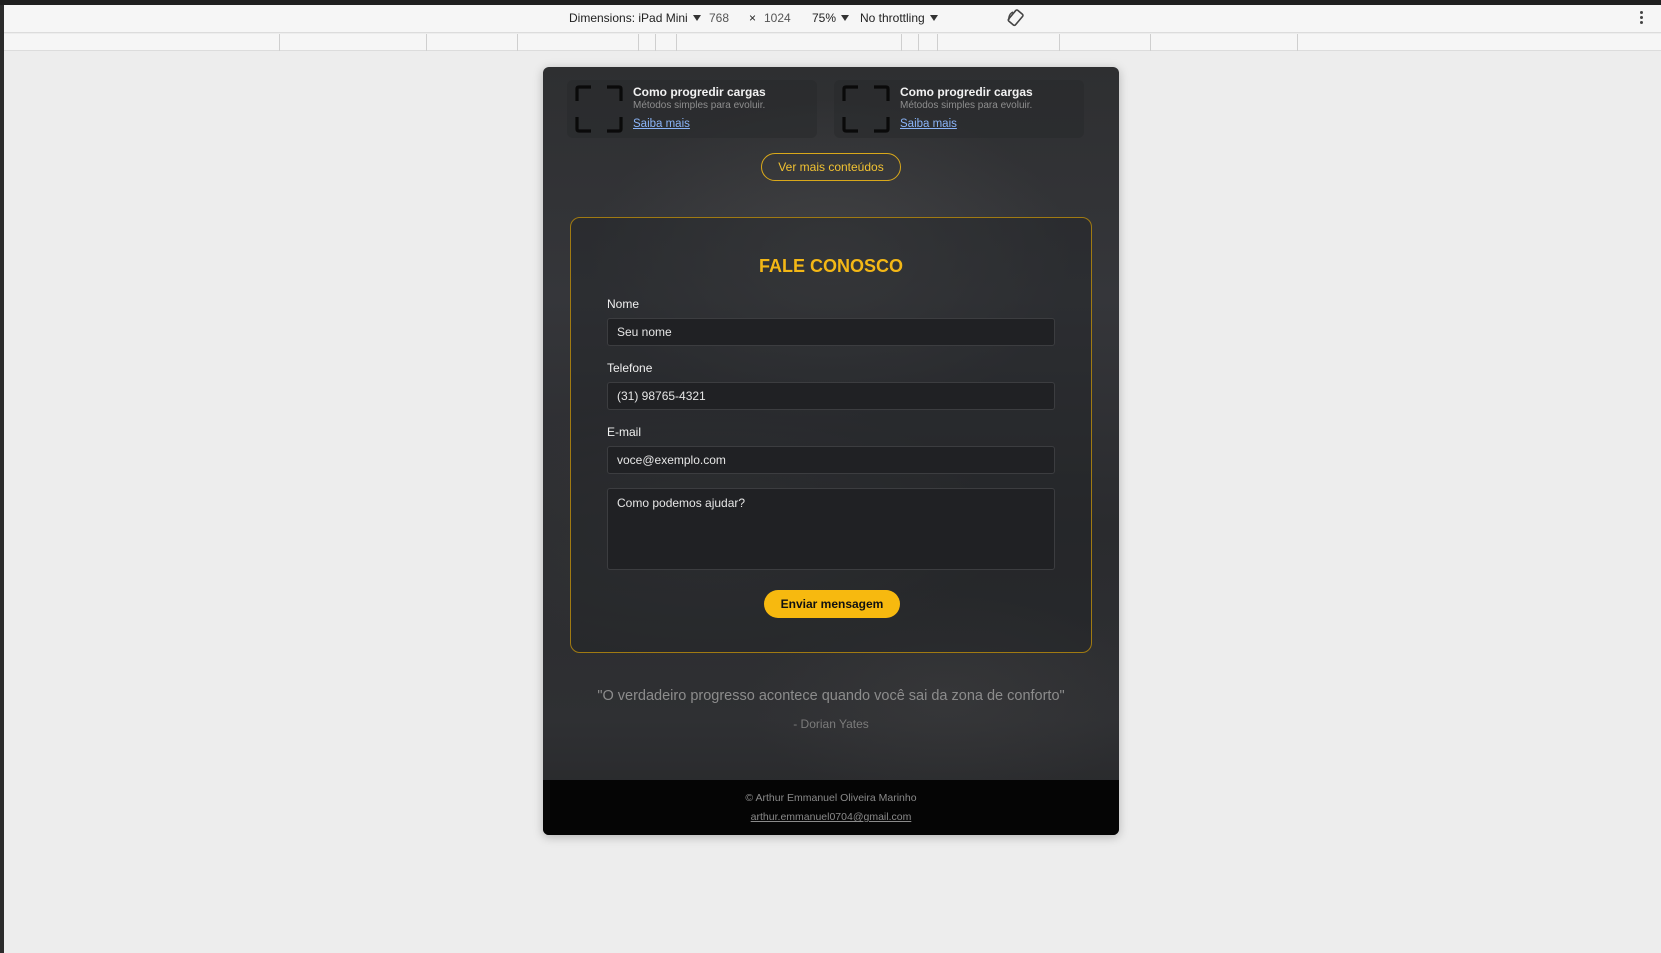  What do you see at coordinates (832, 42) in the screenshot?
I see `media-query-ruler` at bounding box center [832, 42].